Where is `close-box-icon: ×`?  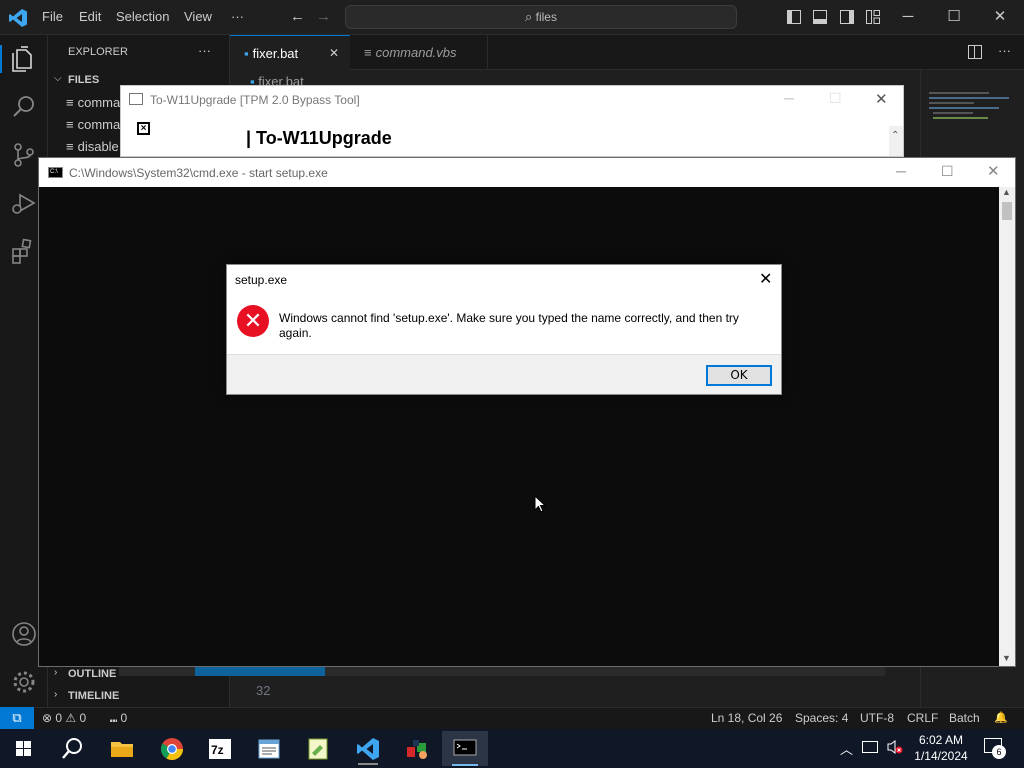
close-box-icon: × is located at coordinates (143, 128).